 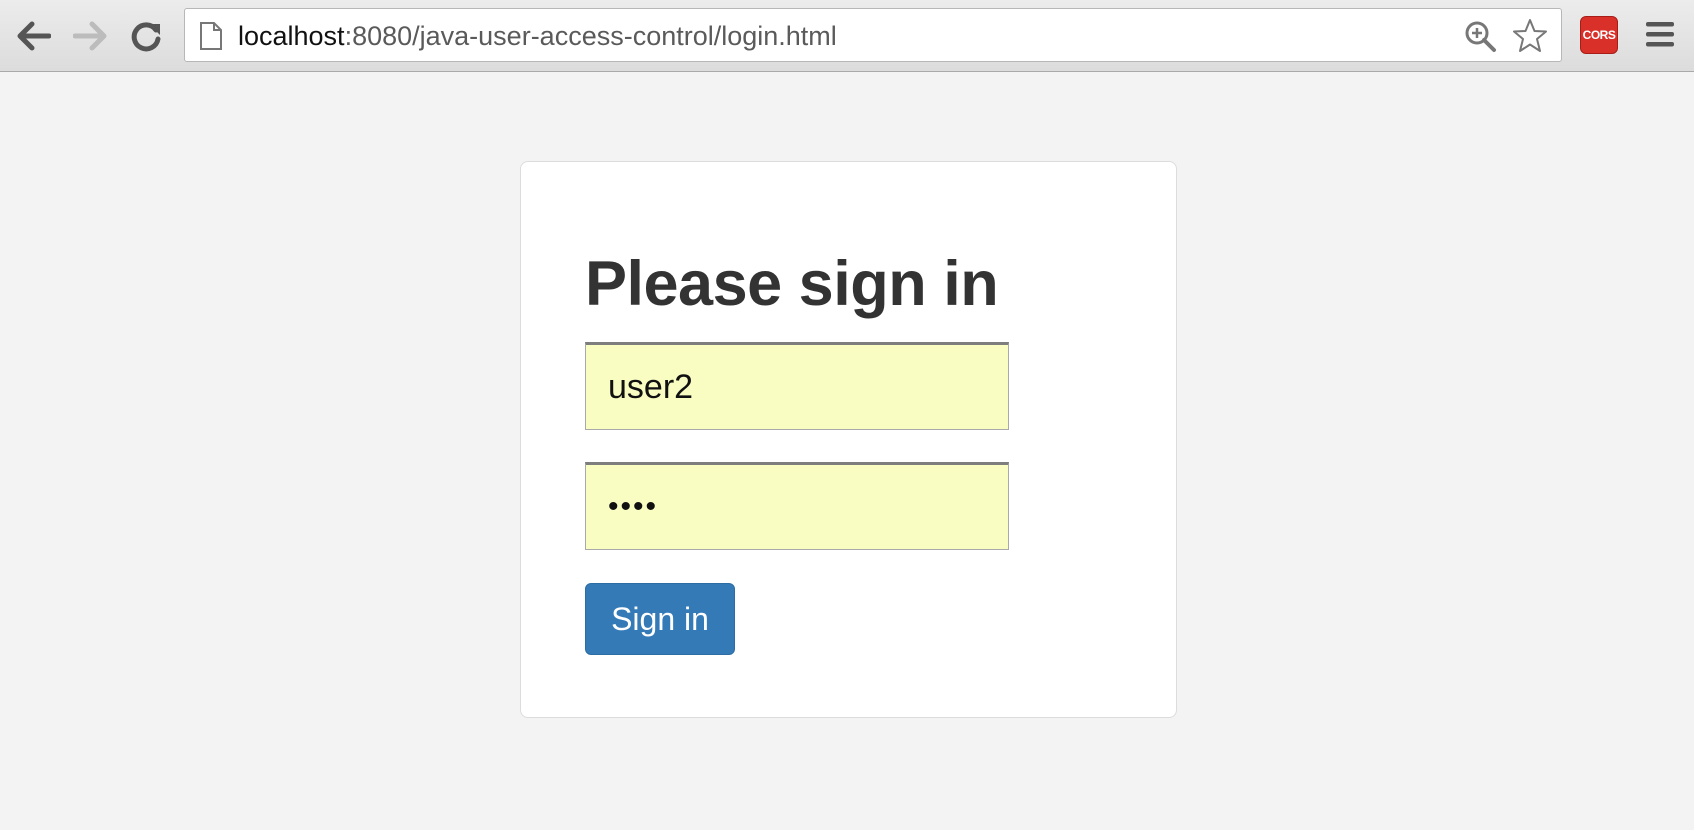 I want to click on reload-button, so click(x=146, y=36).